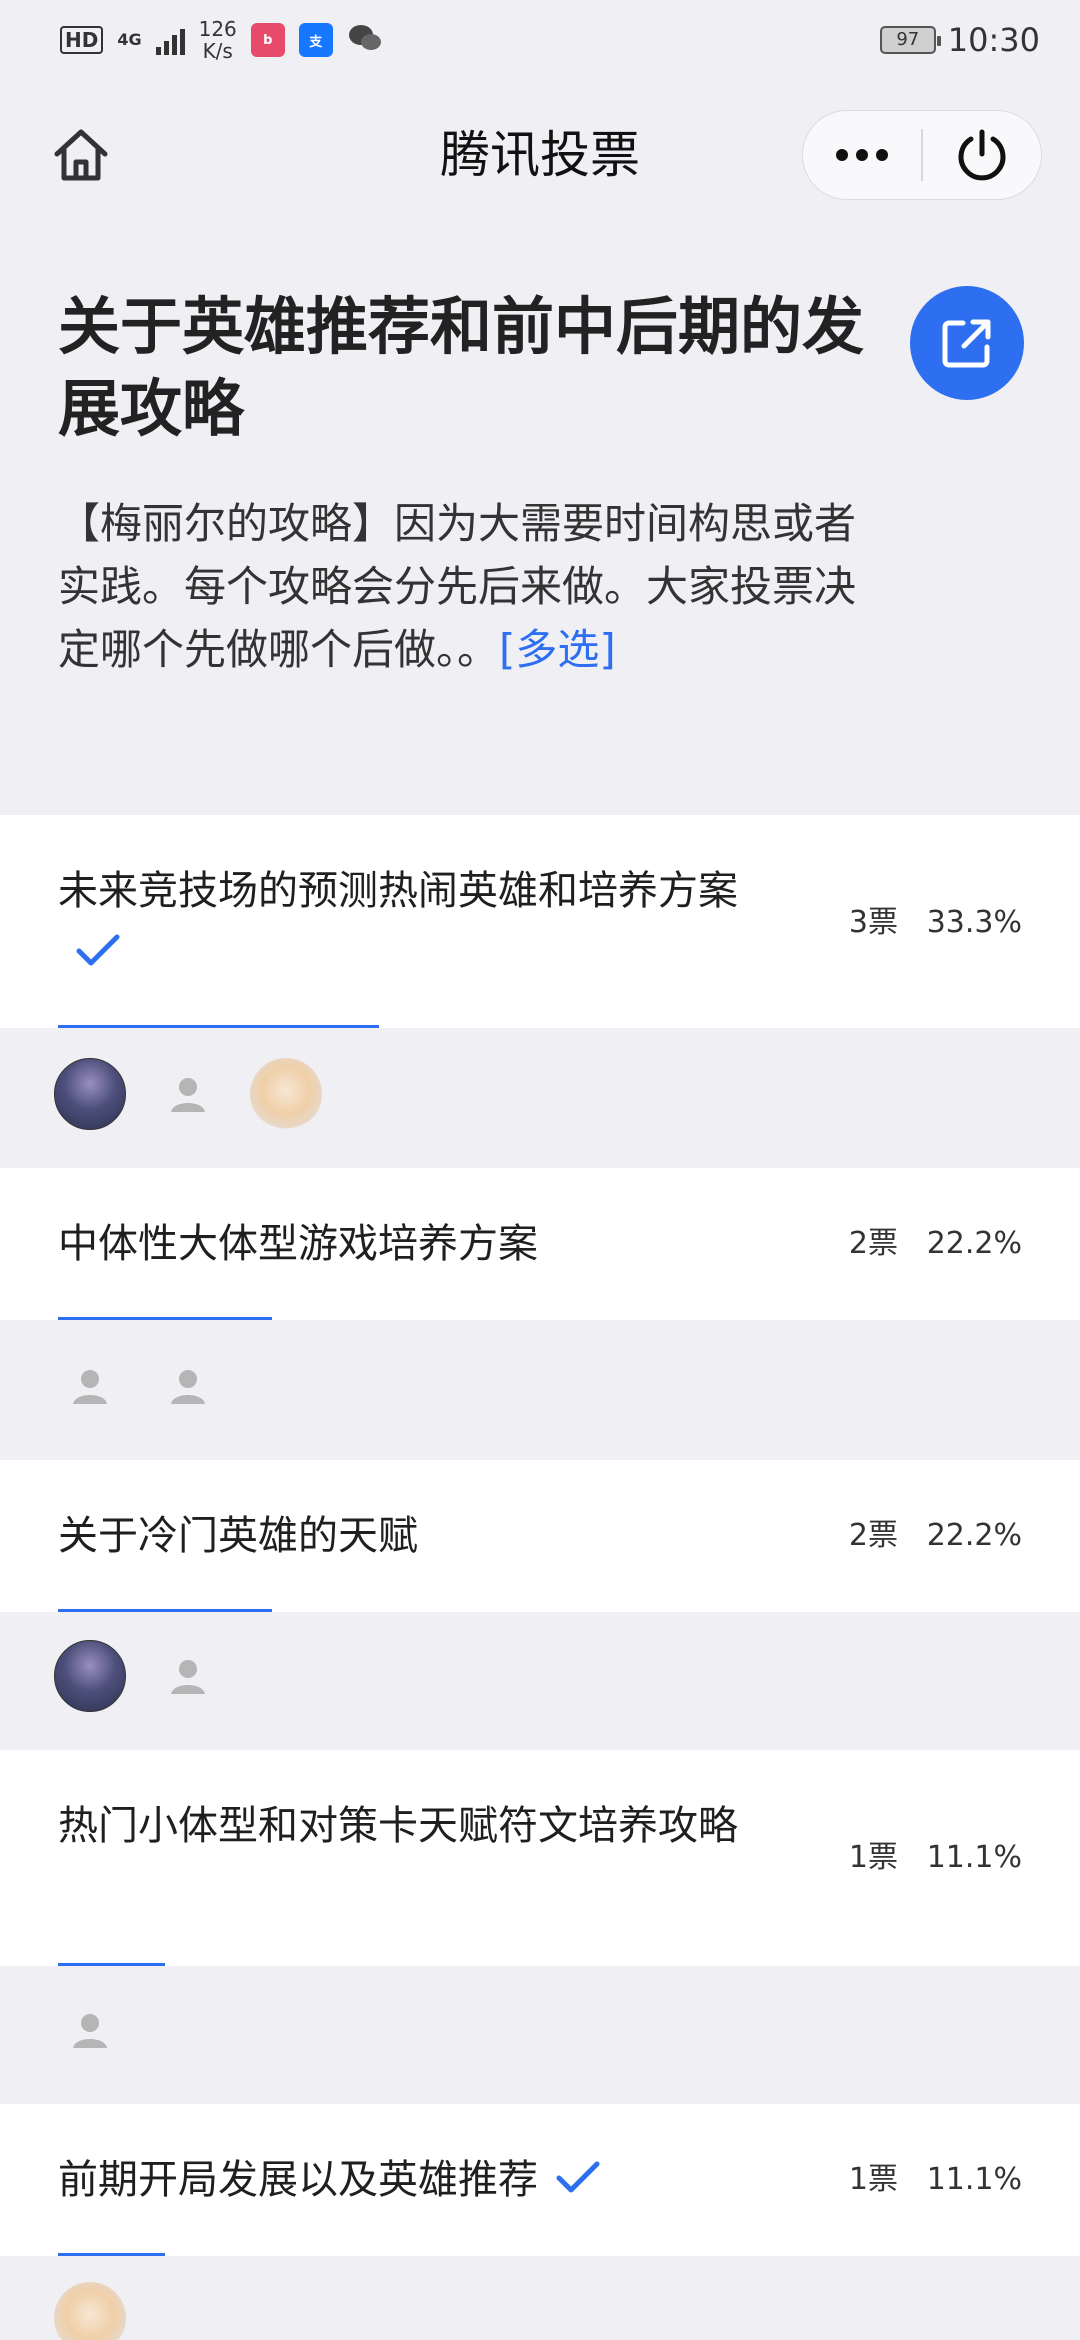 This screenshot has height=2340, width=1080. Describe the element at coordinates (267, 40) in the screenshot. I see `bilibili-app-icon: b` at that location.